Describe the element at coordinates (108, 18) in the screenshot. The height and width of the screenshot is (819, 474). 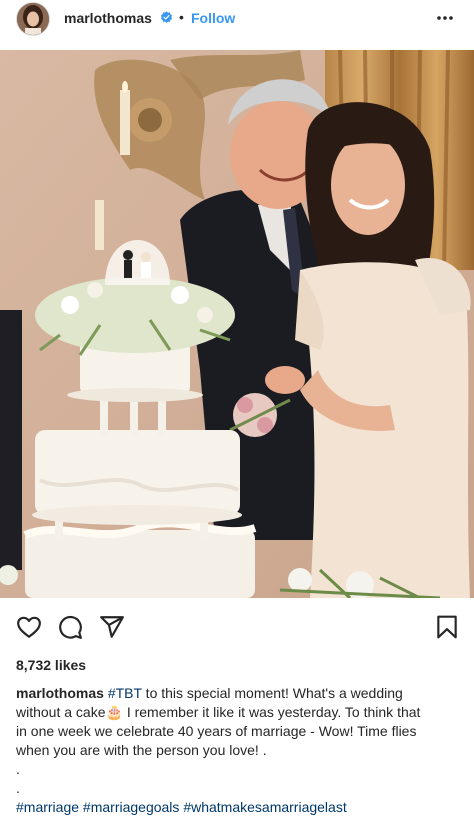
I see `post-username: marlothomas` at that location.